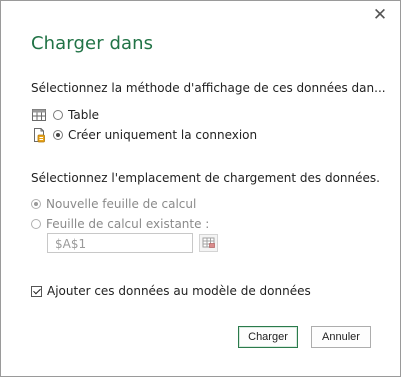  Describe the element at coordinates (268, 337) in the screenshot. I see `load-button: Charger` at that location.